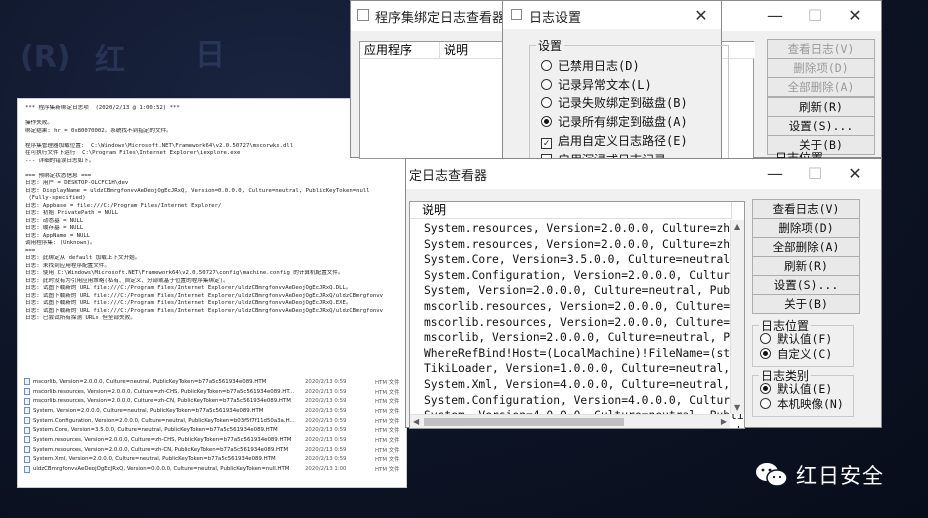  I want to click on horizontal-scroll-thumb, so click(524, 422).